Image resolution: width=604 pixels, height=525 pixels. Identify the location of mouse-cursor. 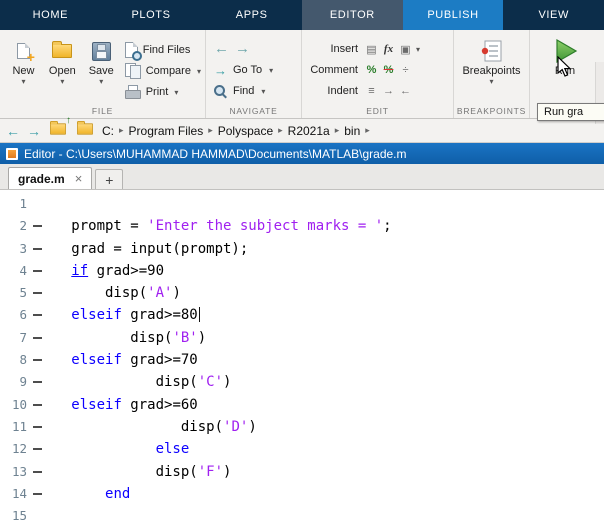
(566, 69).